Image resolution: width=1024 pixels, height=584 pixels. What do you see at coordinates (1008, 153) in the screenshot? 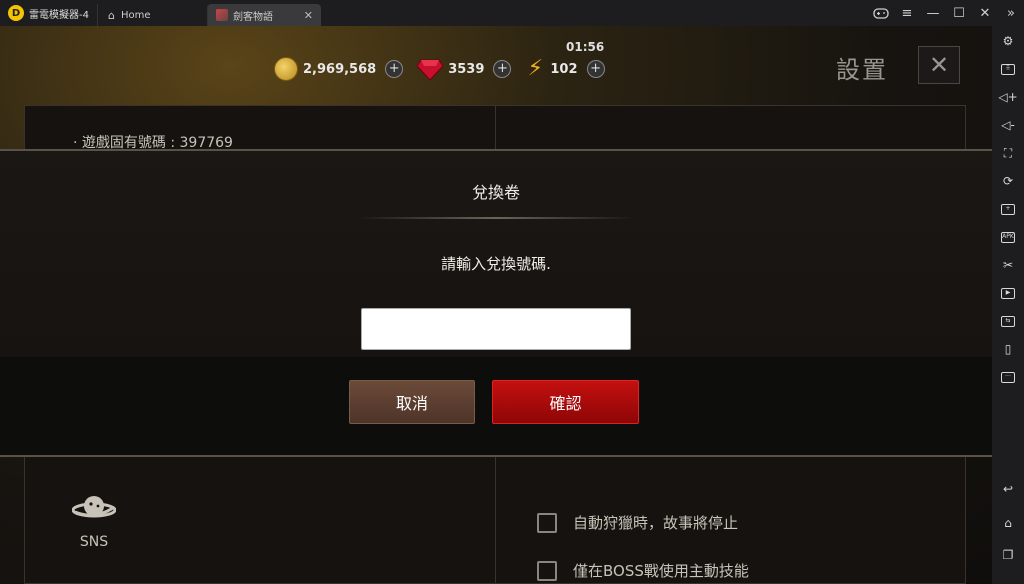
I see `screenshot-icon: ⛶` at bounding box center [1008, 153].